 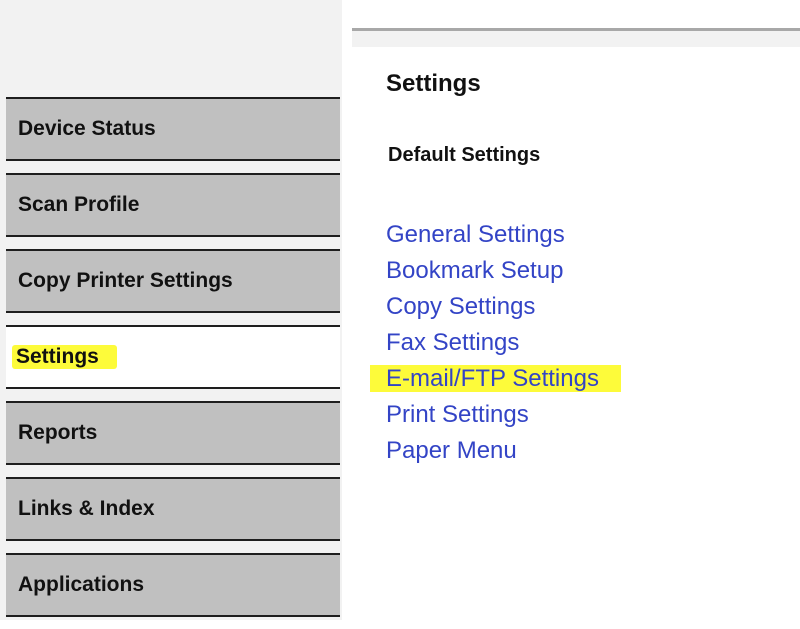 I want to click on sidebar-item-applications: Applications, so click(x=173, y=585).